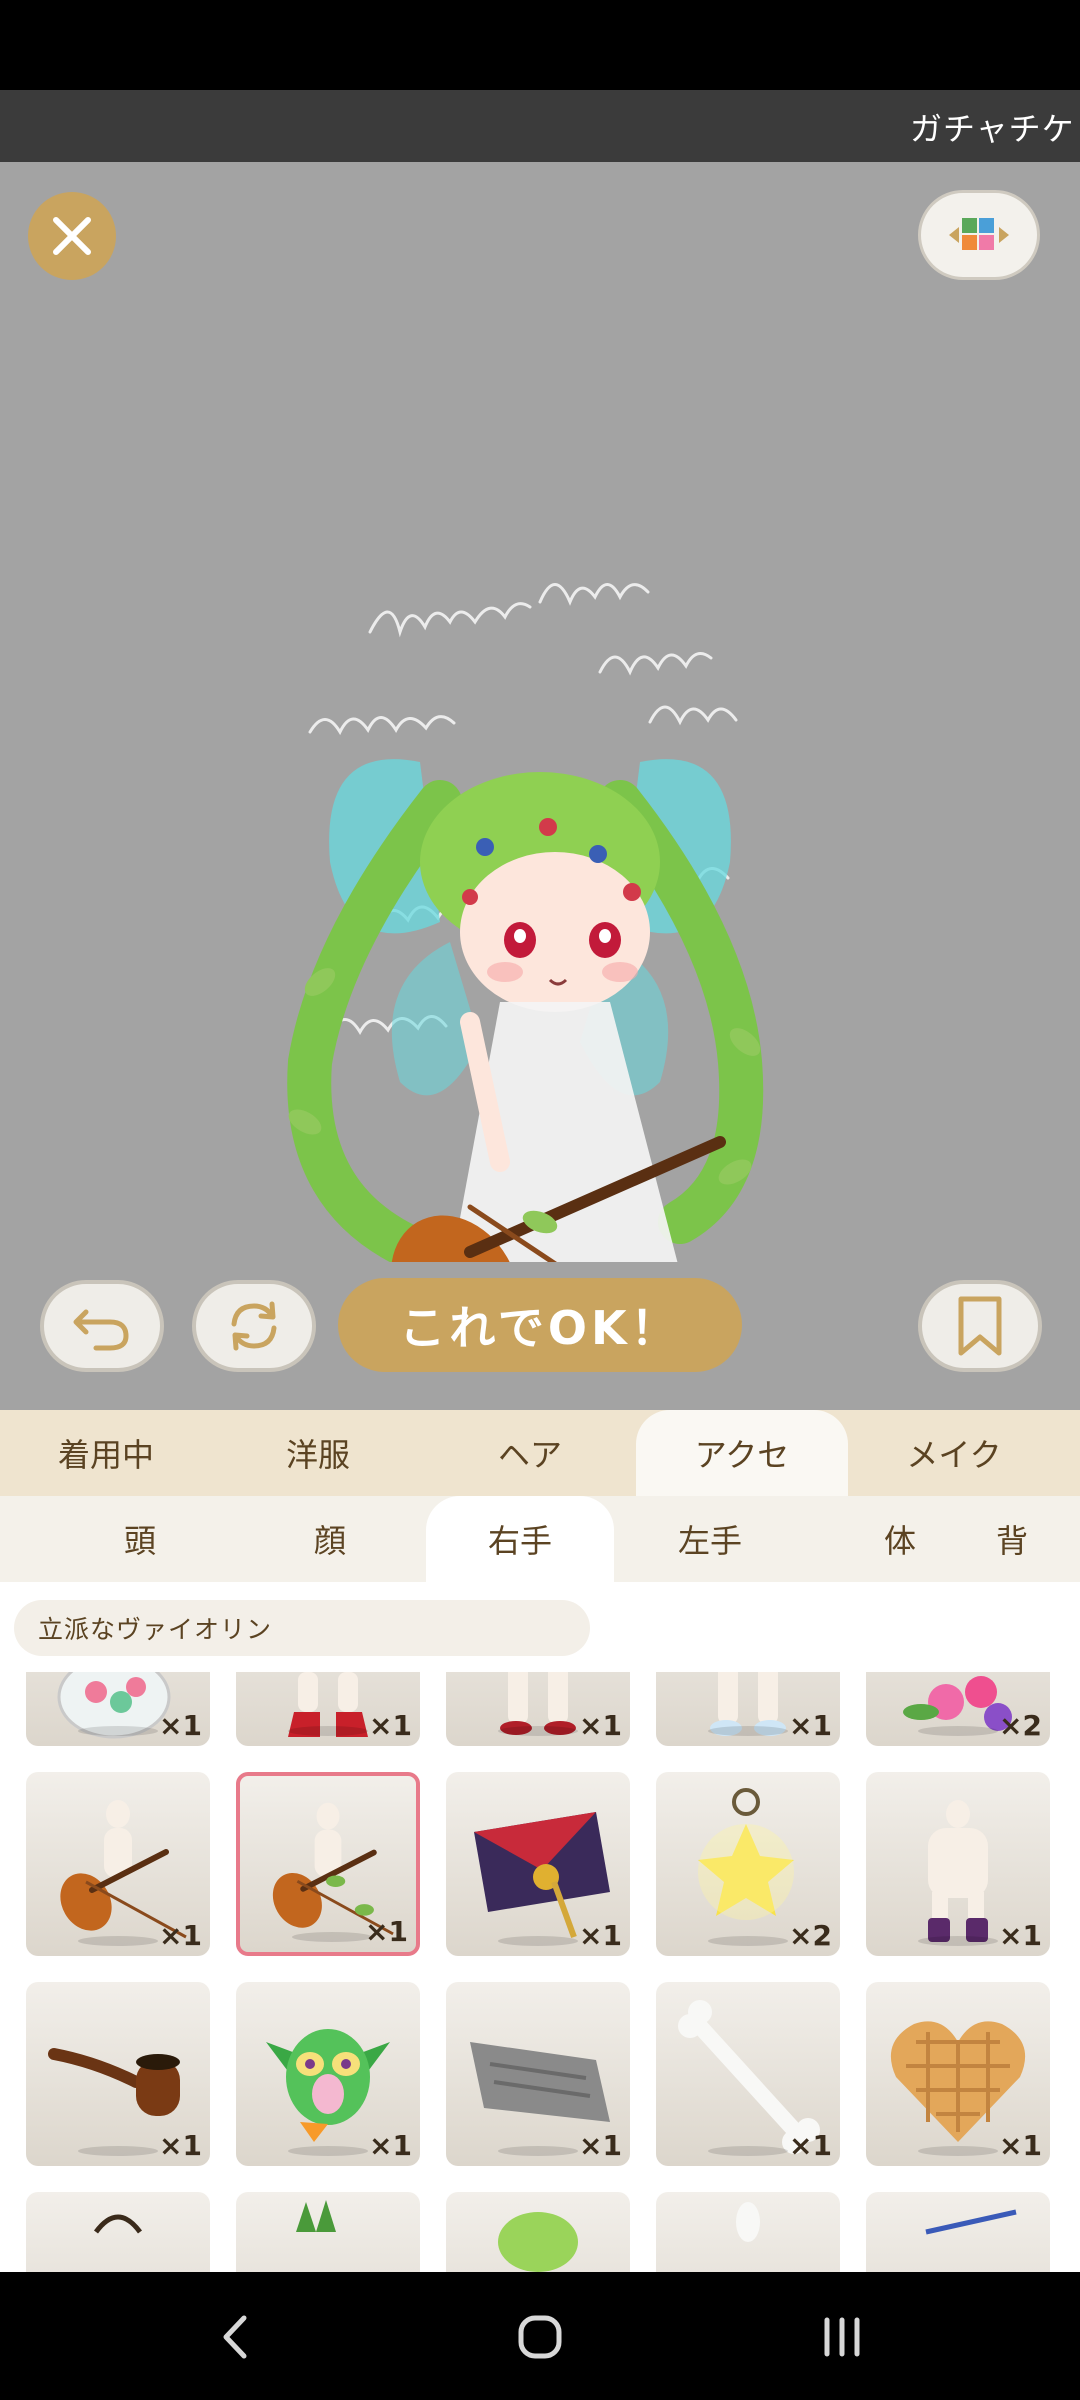 This screenshot has width=1080, height=2400. I want to click on subtab-body: 体, so click(900, 1539).